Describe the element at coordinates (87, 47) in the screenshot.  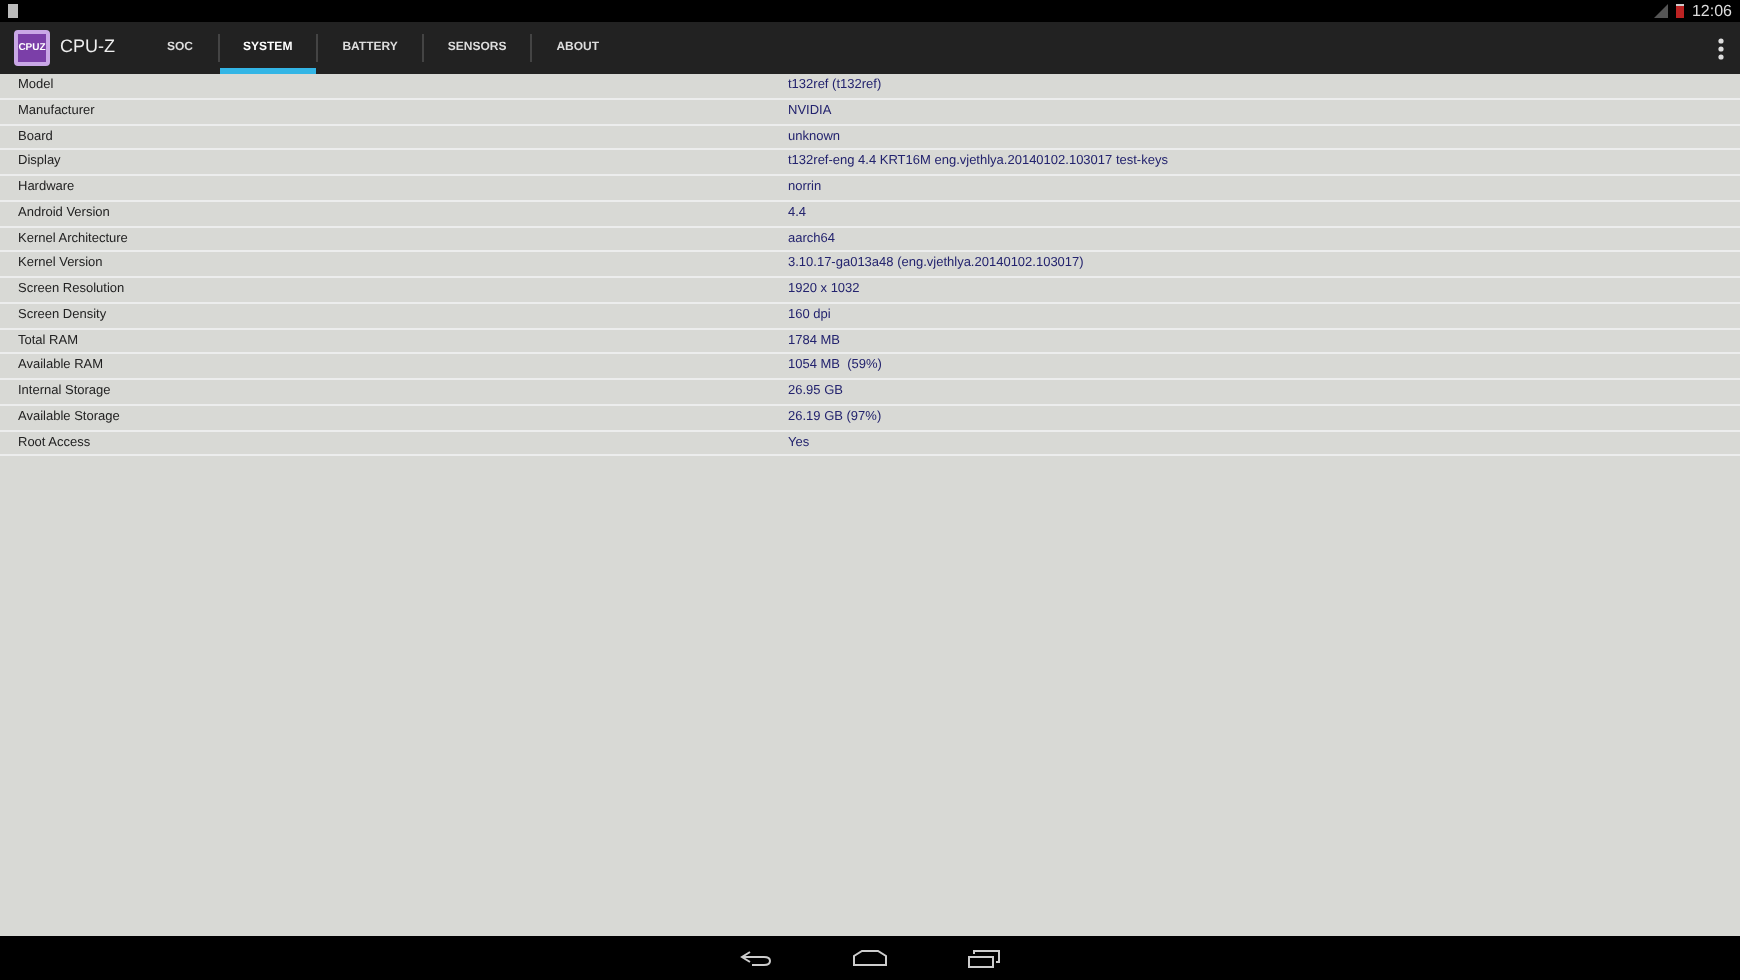
I see `app-title: CPU-Z` at that location.